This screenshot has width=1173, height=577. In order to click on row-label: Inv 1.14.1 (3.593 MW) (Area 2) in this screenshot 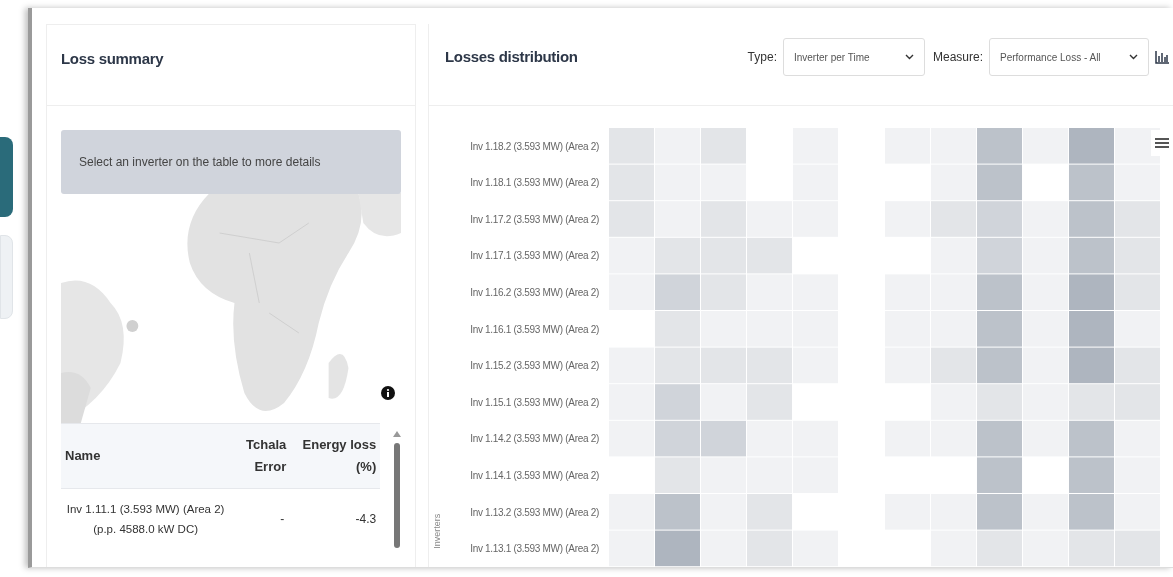, I will do `click(534, 476)`.